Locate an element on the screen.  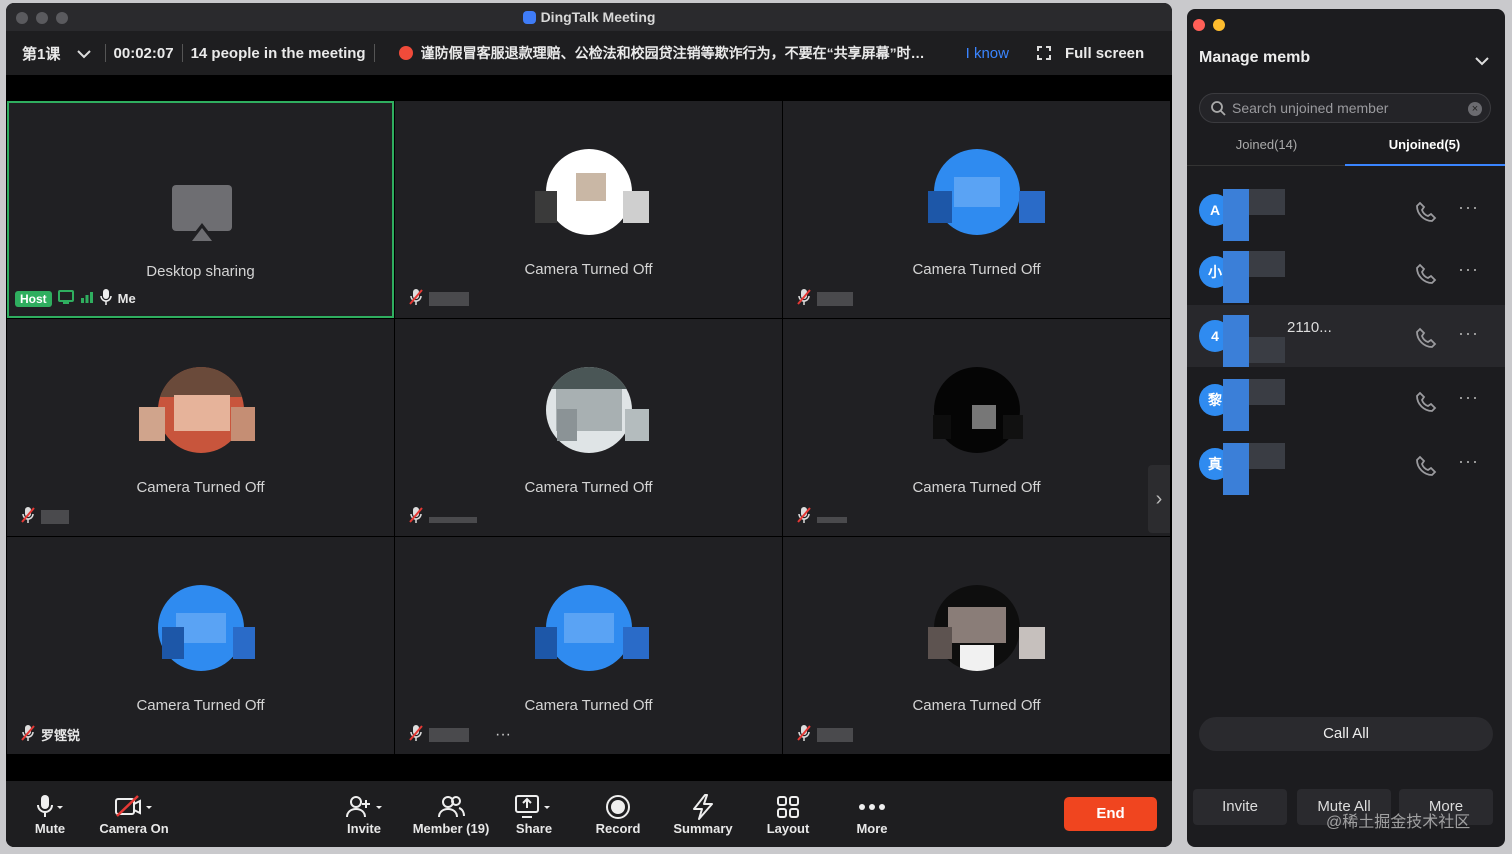
panel-title: Manage memb is located at coordinates (1255, 57).